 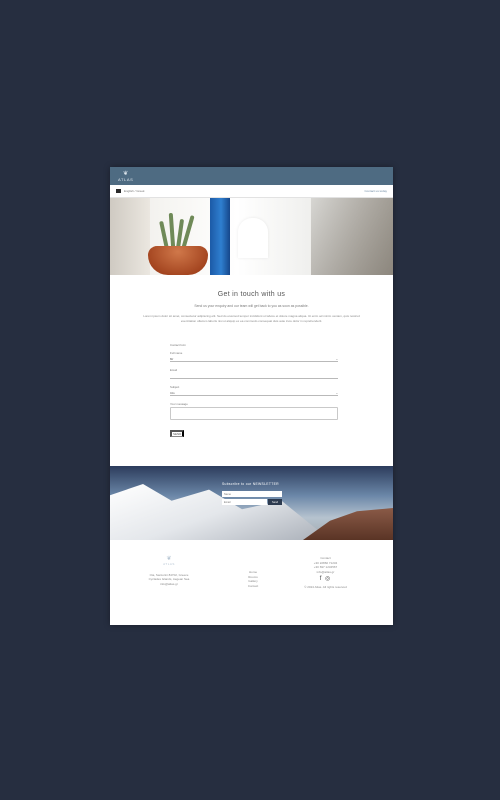 I want to click on subject-label: Subject, so click(x=175, y=387).